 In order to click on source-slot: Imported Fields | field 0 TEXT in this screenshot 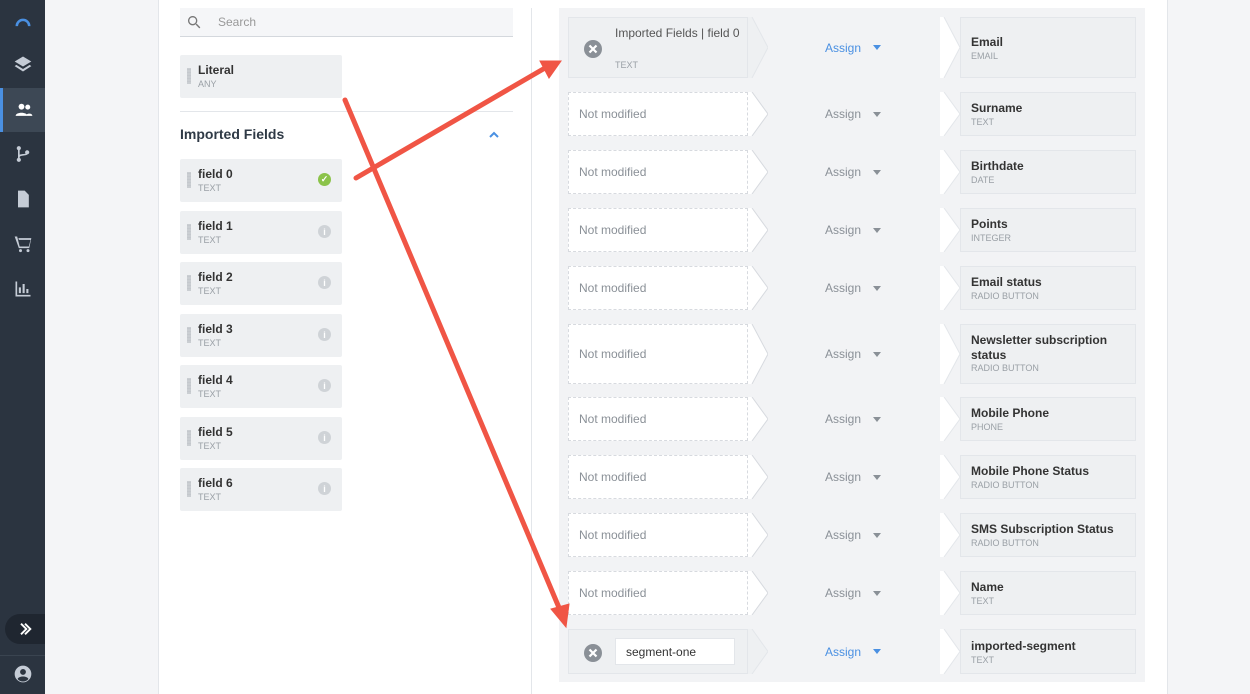, I will do `click(658, 47)`.